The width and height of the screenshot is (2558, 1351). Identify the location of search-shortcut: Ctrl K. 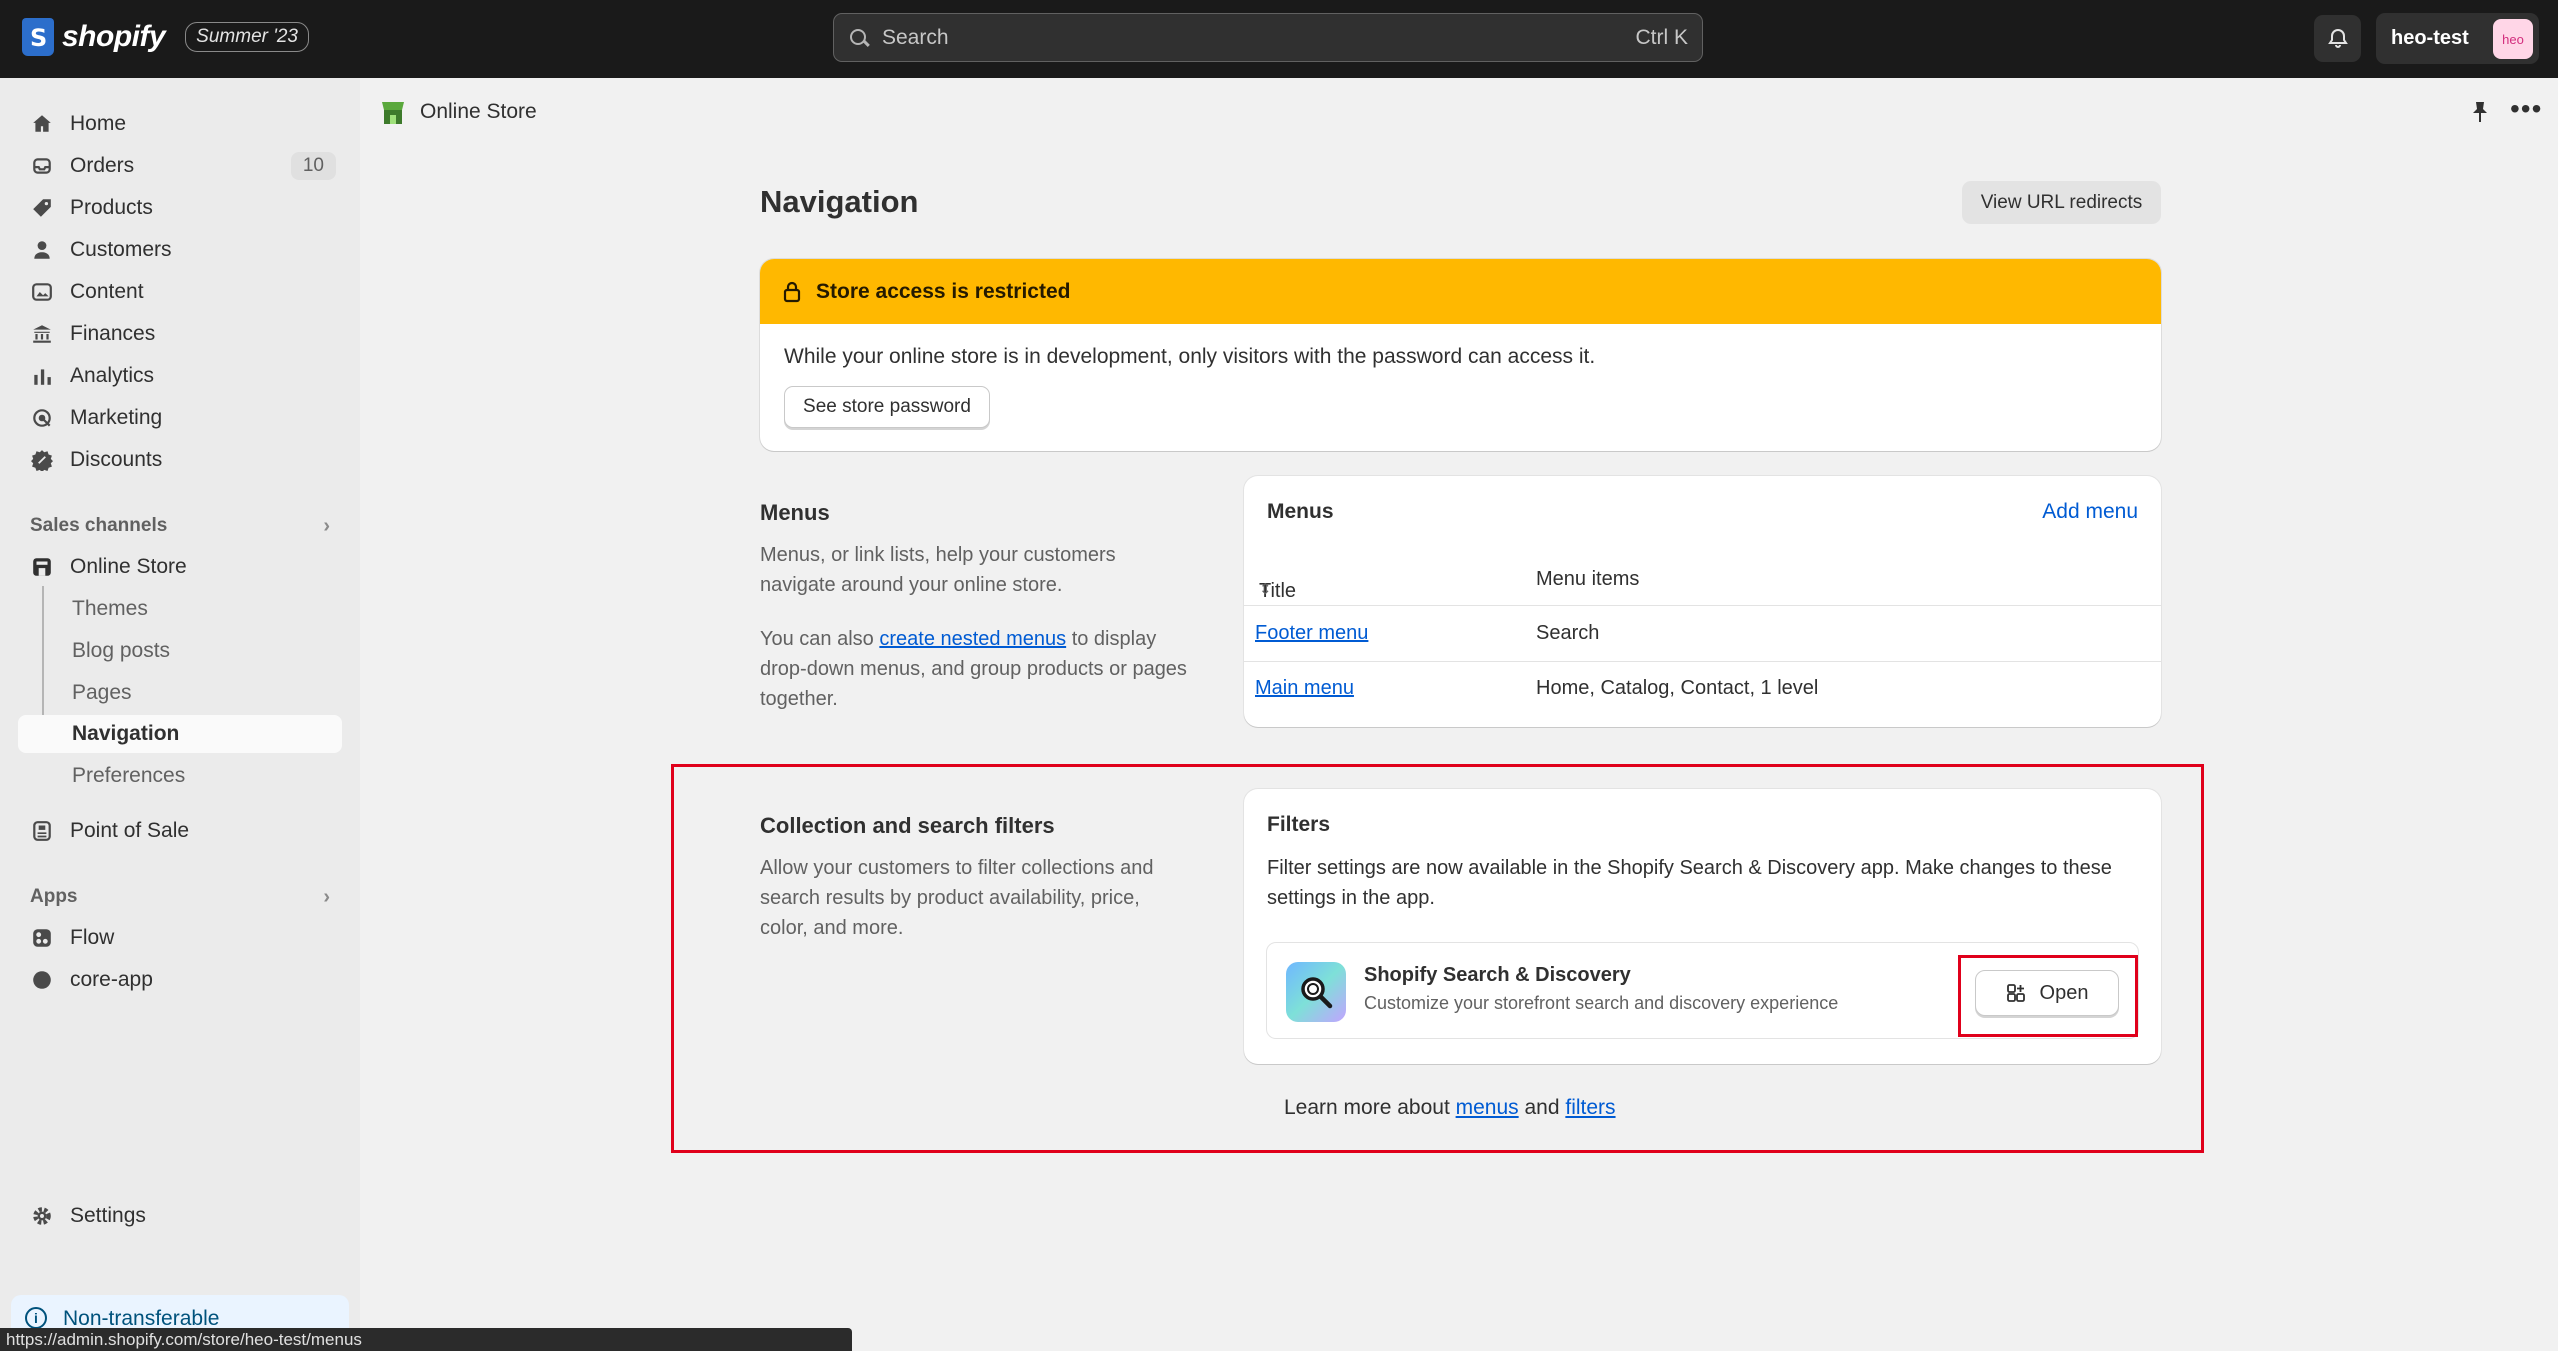
(1662, 37).